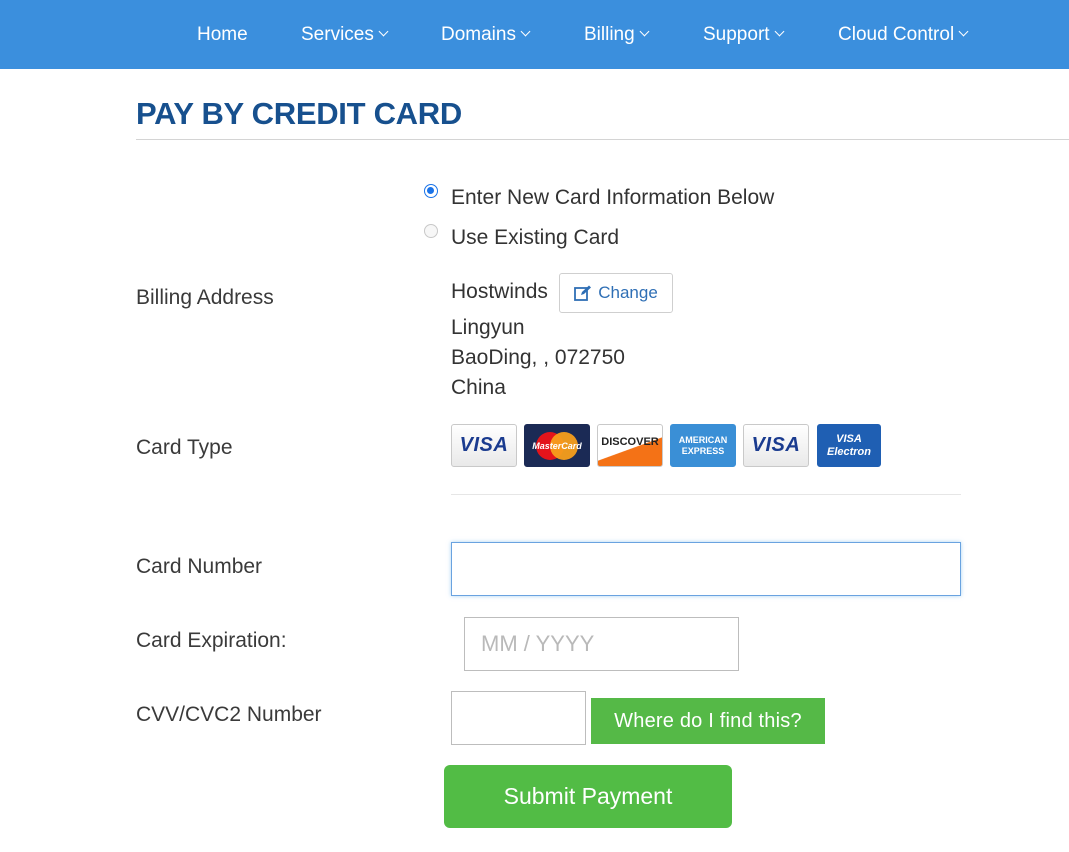  Describe the element at coordinates (706, 569) in the screenshot. I see `card-number-input` at that location.